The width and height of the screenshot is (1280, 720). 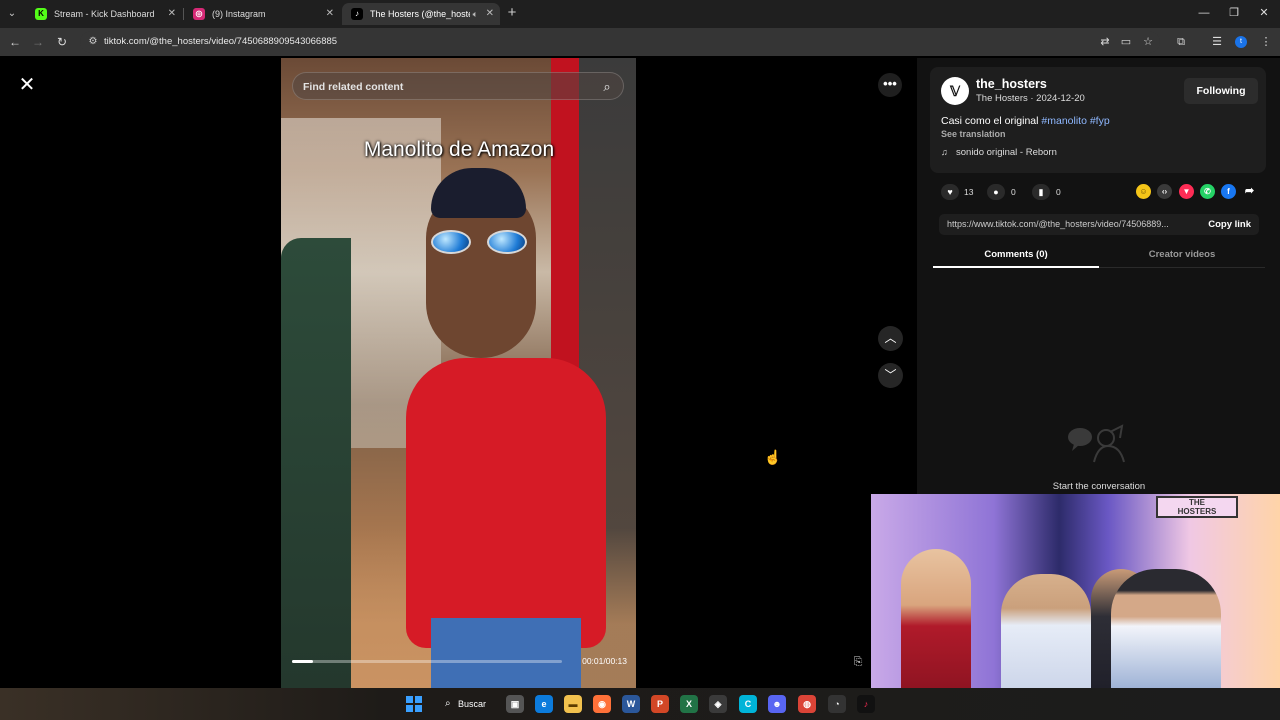 What do you see at coordinates (996, 192) in the screenshot?
I see `comment-bubble-icon: ●` at bounding box center [996, 192].